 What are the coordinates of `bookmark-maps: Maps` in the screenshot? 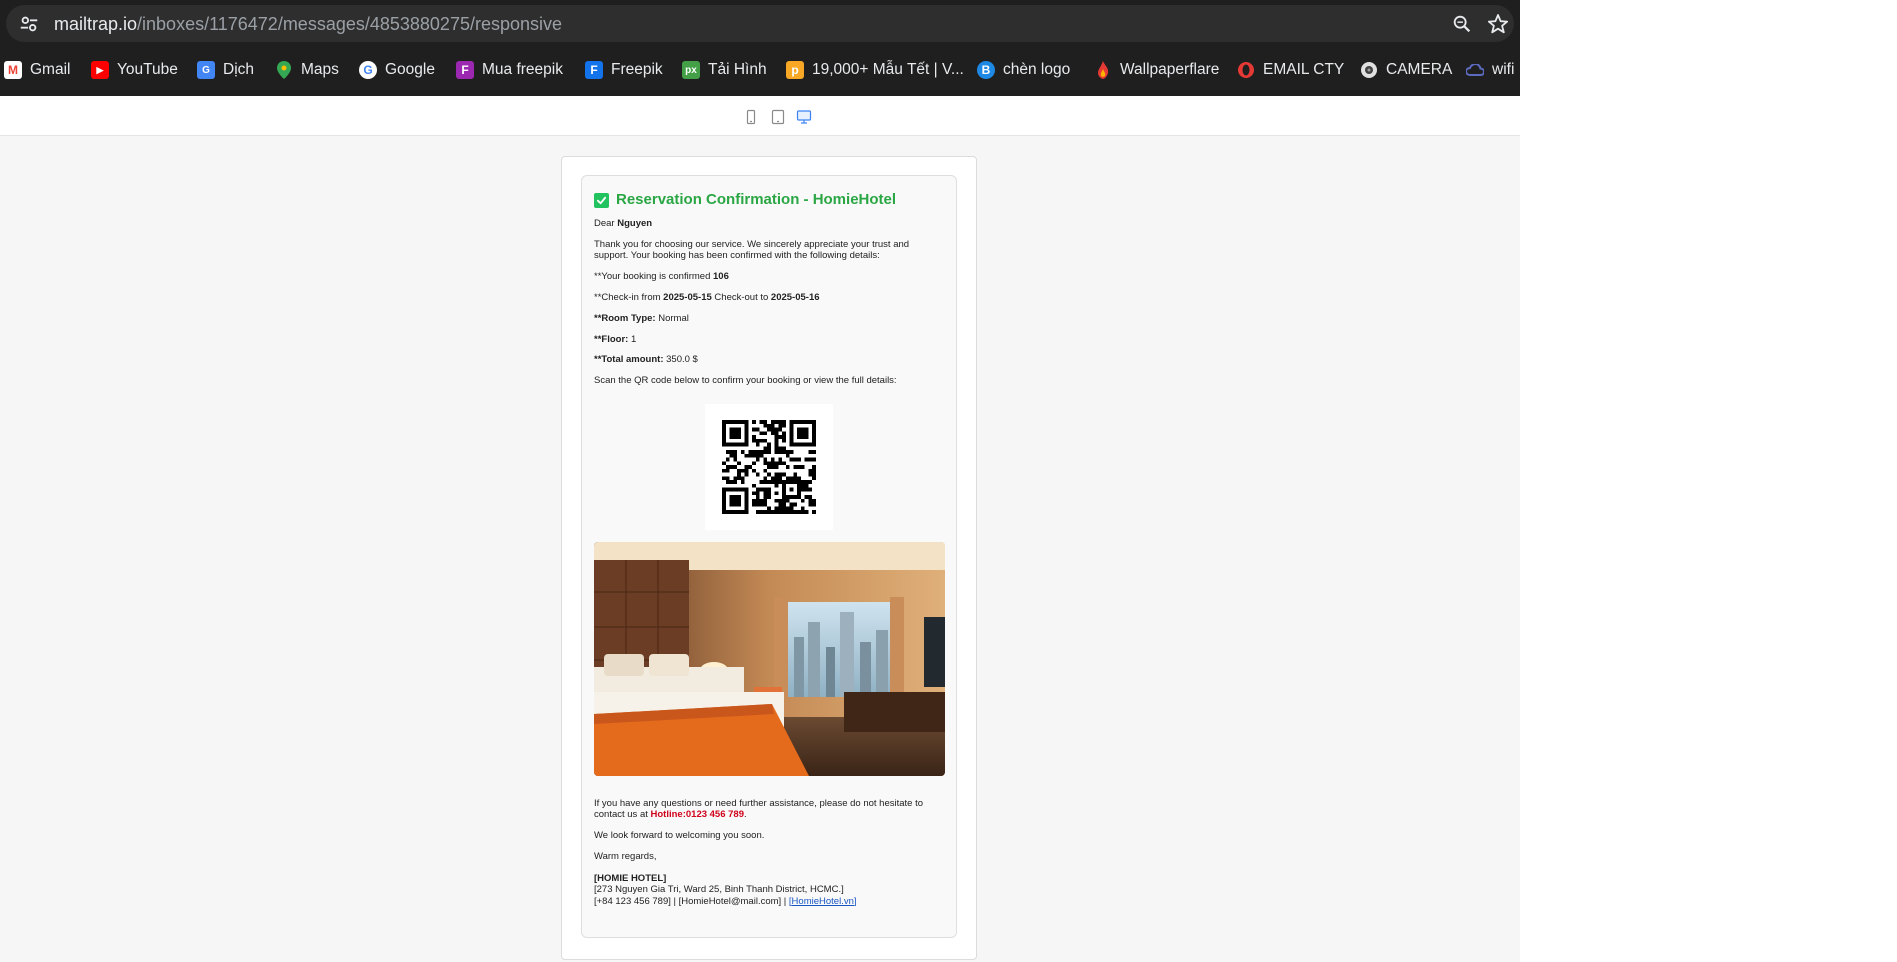 It's located at (307, 70).